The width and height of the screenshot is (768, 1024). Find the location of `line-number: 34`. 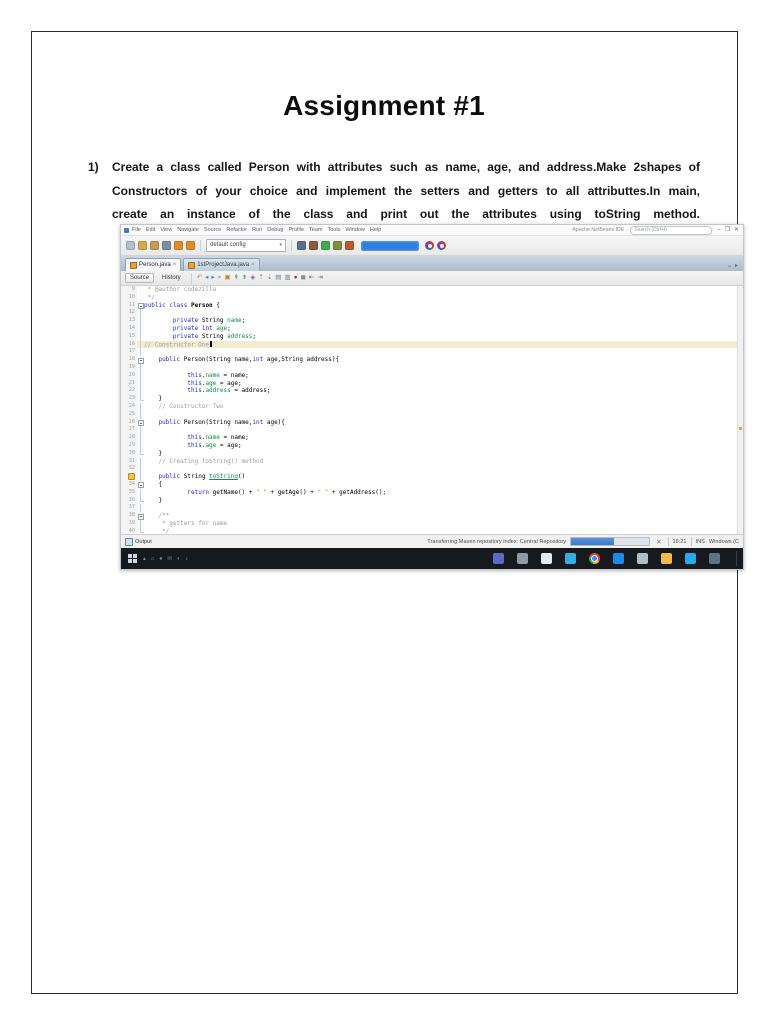

line-number: 34 is located at coordinates (131, 483).